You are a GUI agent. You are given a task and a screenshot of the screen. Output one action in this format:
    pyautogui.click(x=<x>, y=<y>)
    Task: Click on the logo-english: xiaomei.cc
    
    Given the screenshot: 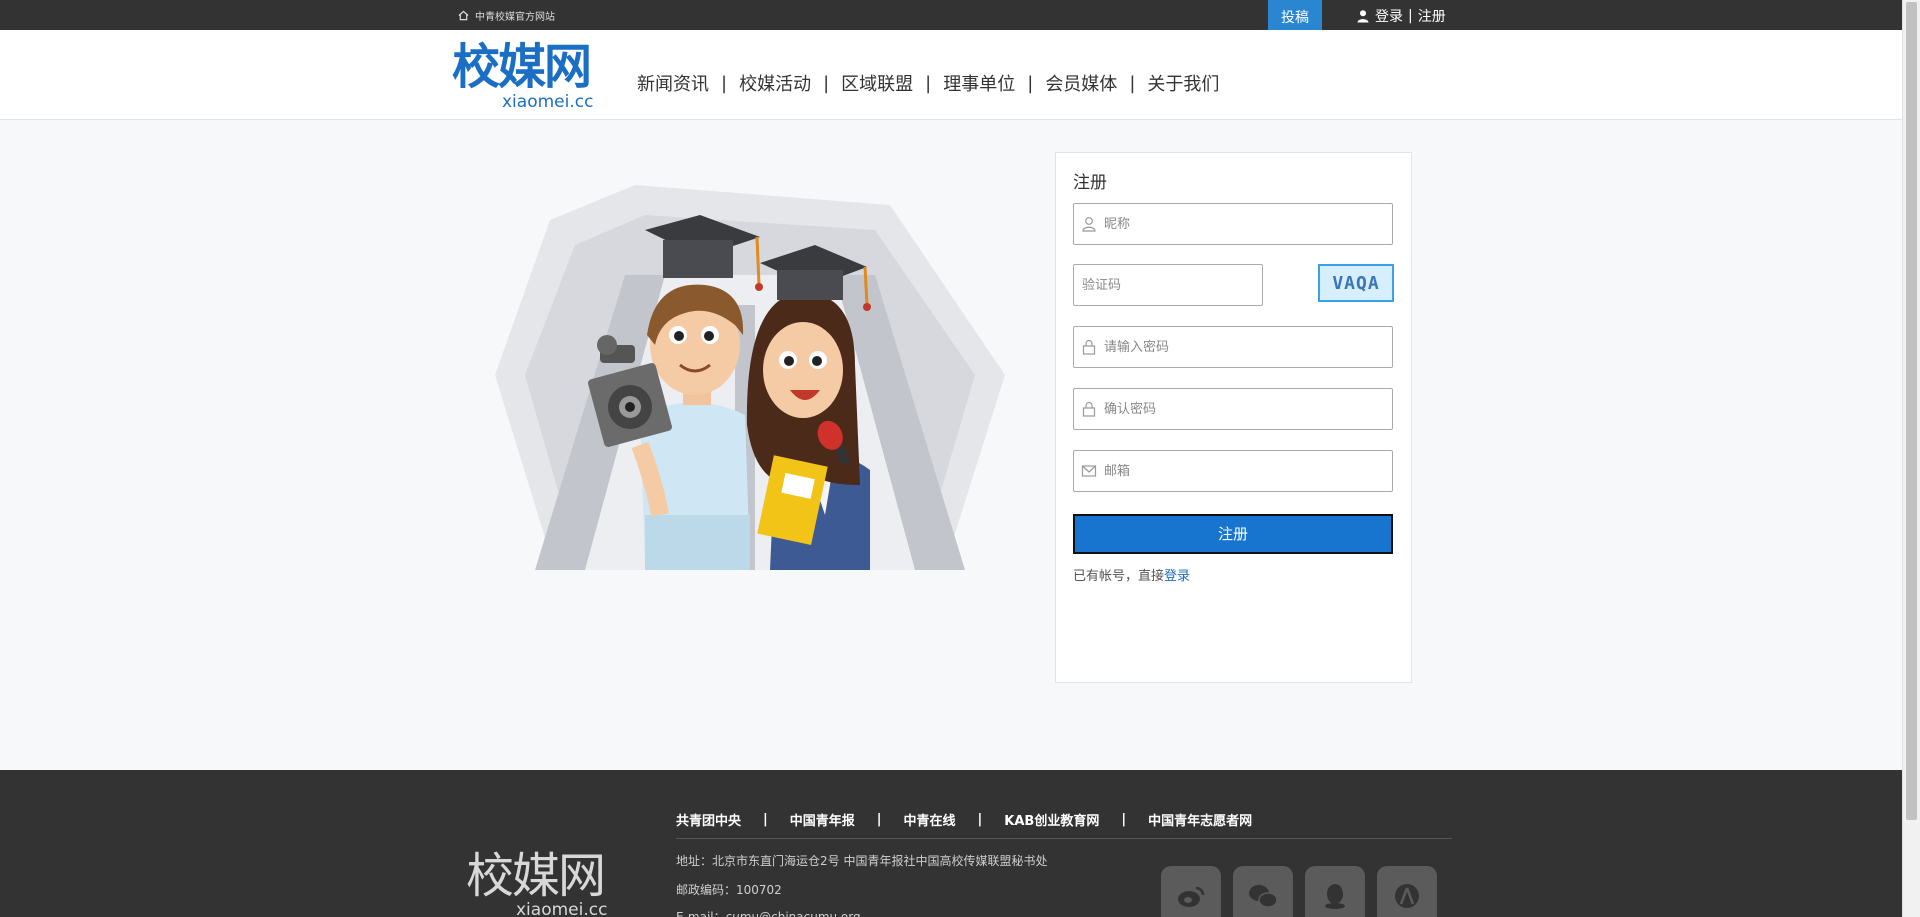 What is the action you would take?
    pyautogui.click(x=548, y=102)
    